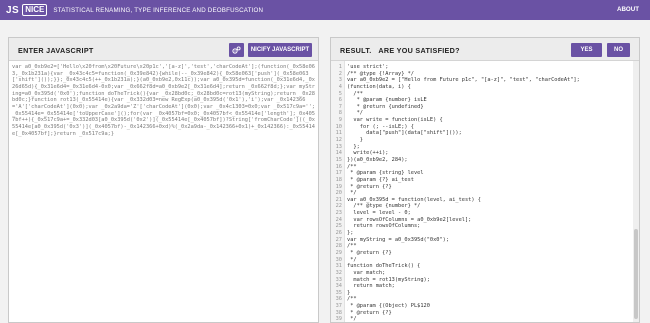 This screenshot has height=323, width=650. Describe the element at coordinates (338, 193) in the screenshot. I see `line-number: 20` at that location.